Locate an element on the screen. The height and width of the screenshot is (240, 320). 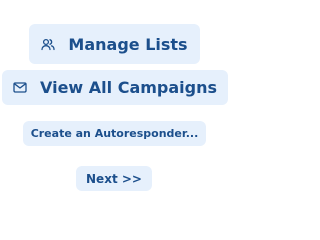
manage-lists-button: Manage Lists is located at coordinates (114, 44).